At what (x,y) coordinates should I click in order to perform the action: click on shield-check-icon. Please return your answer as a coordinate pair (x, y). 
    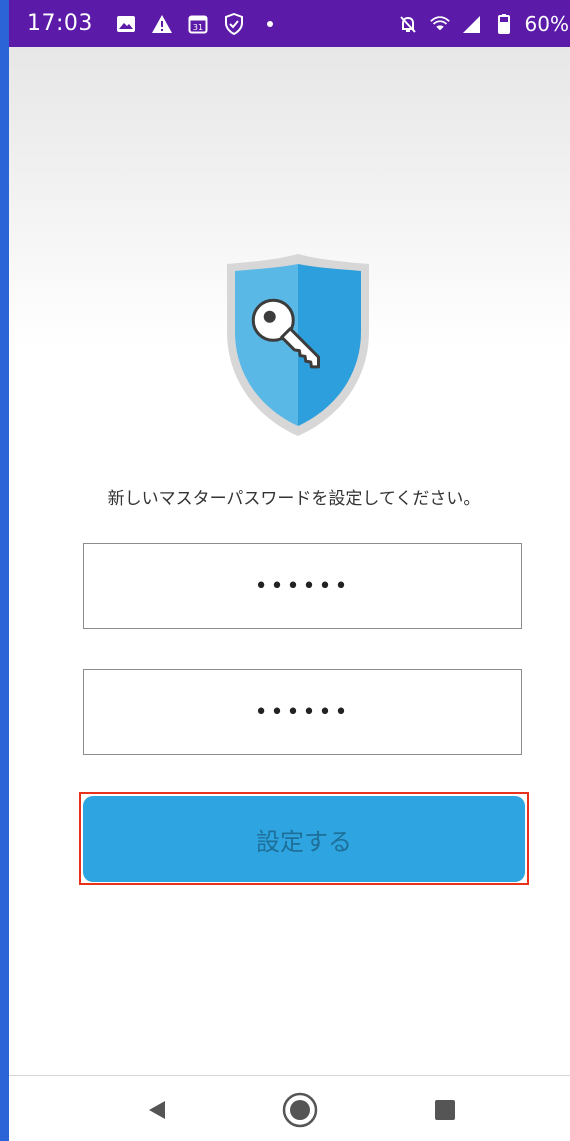
    Looking at the image, I should click on (234, 23).